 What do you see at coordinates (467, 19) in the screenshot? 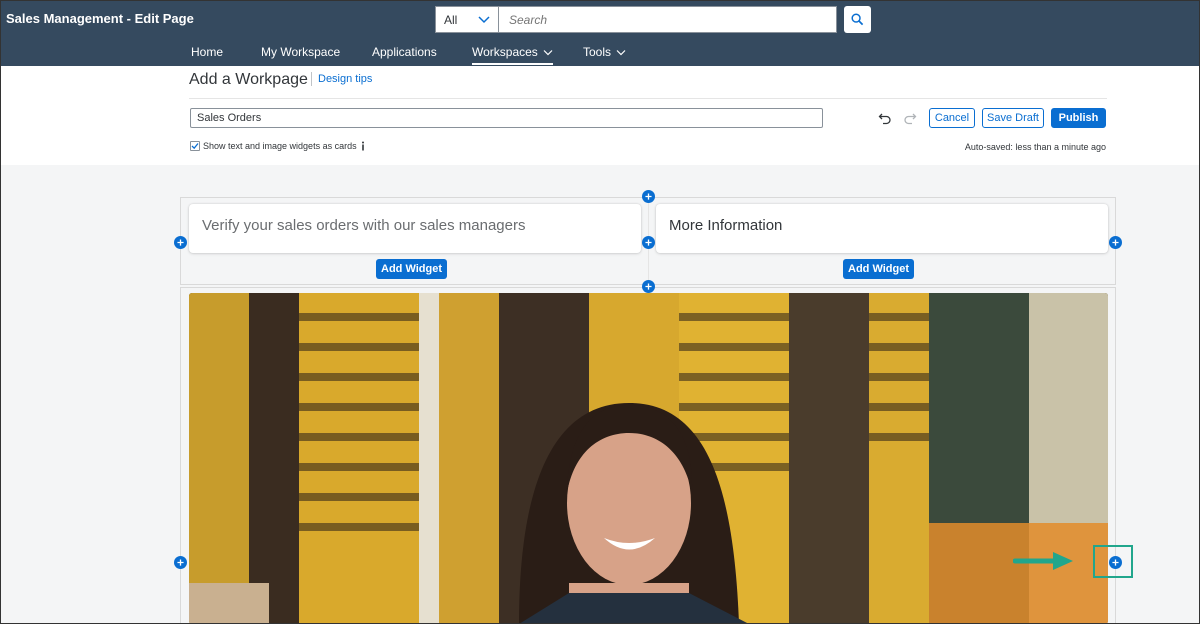
I see `search-scope-select: All` at bounding box center [467, 19].